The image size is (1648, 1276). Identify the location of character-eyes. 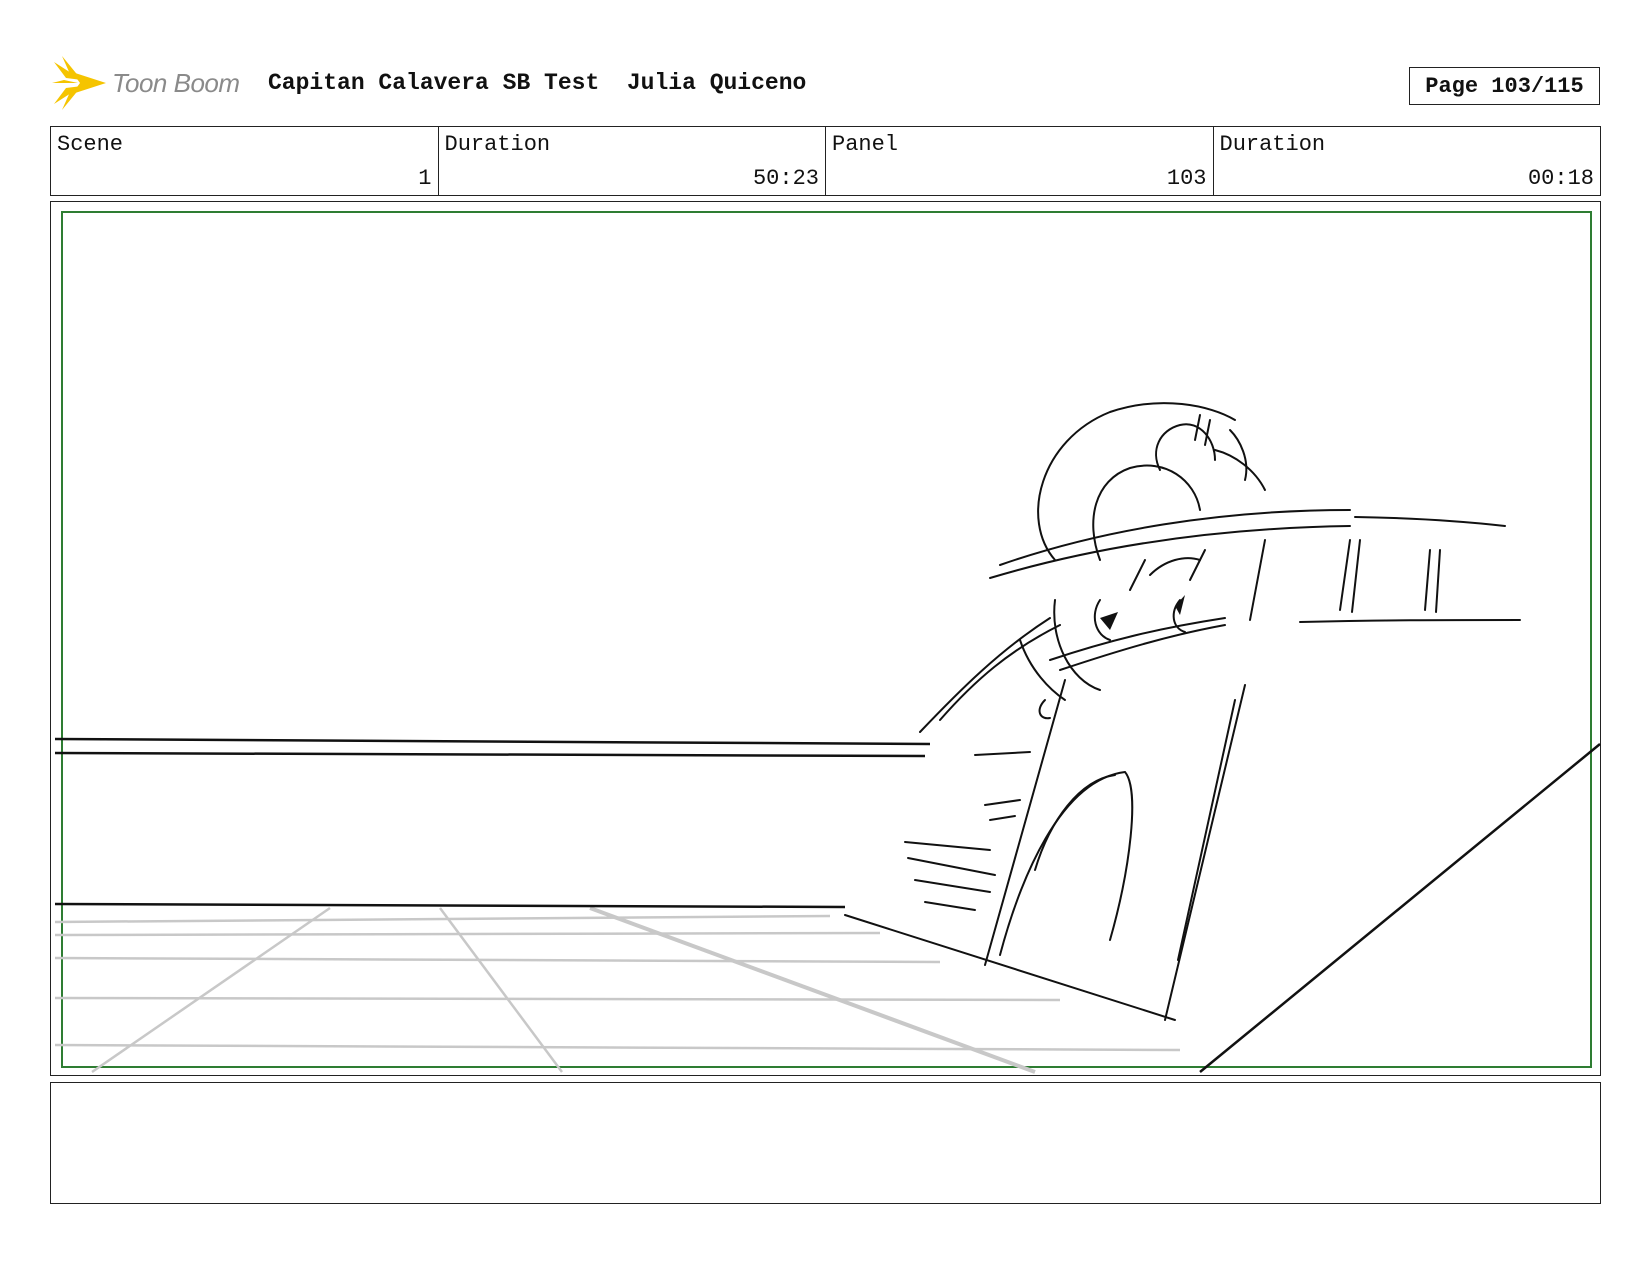
(1142, 612).